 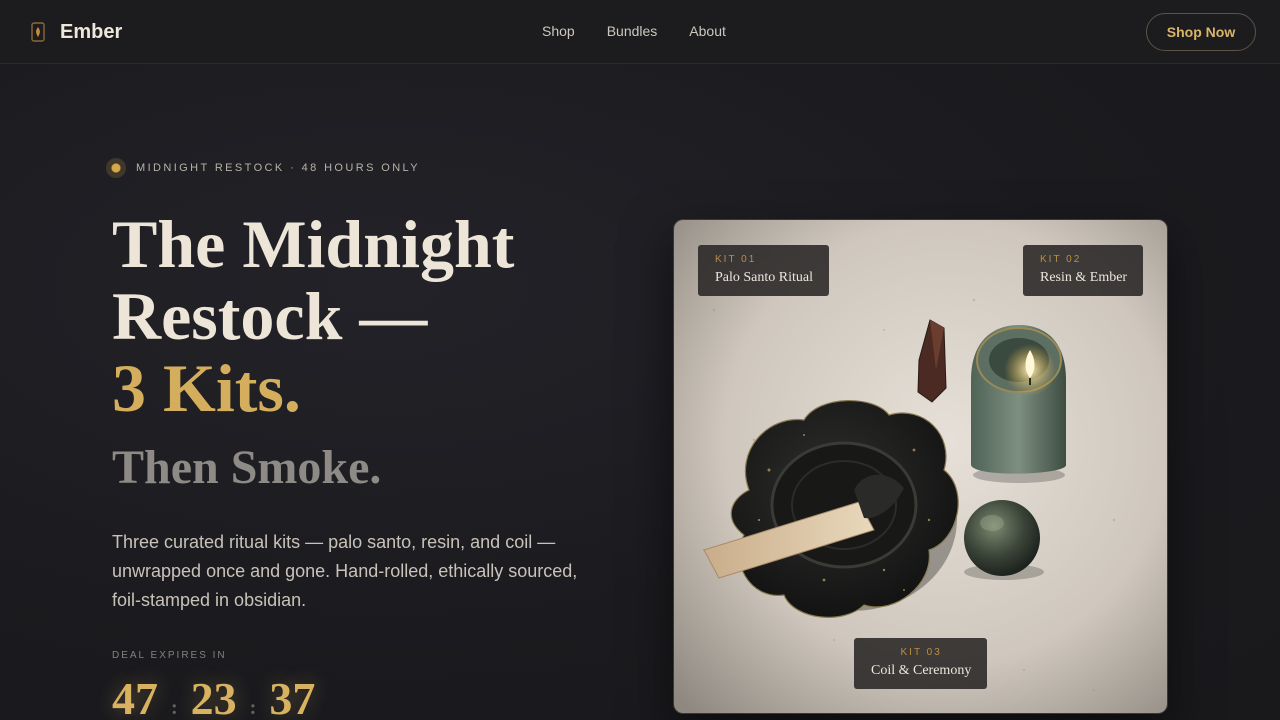 I want to click on kit-name: Coil & Ceremony, so click(x=921, y=670).